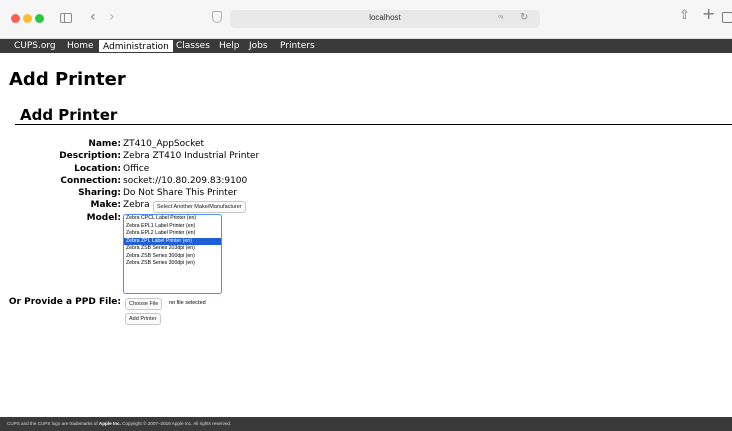 The width and height of the screenshot is (732, 431). Describe the element at coordinates (172, 249) in the screenshot. I see `model-option: Zebra ZSB Series 203dpi (en)` at that location.